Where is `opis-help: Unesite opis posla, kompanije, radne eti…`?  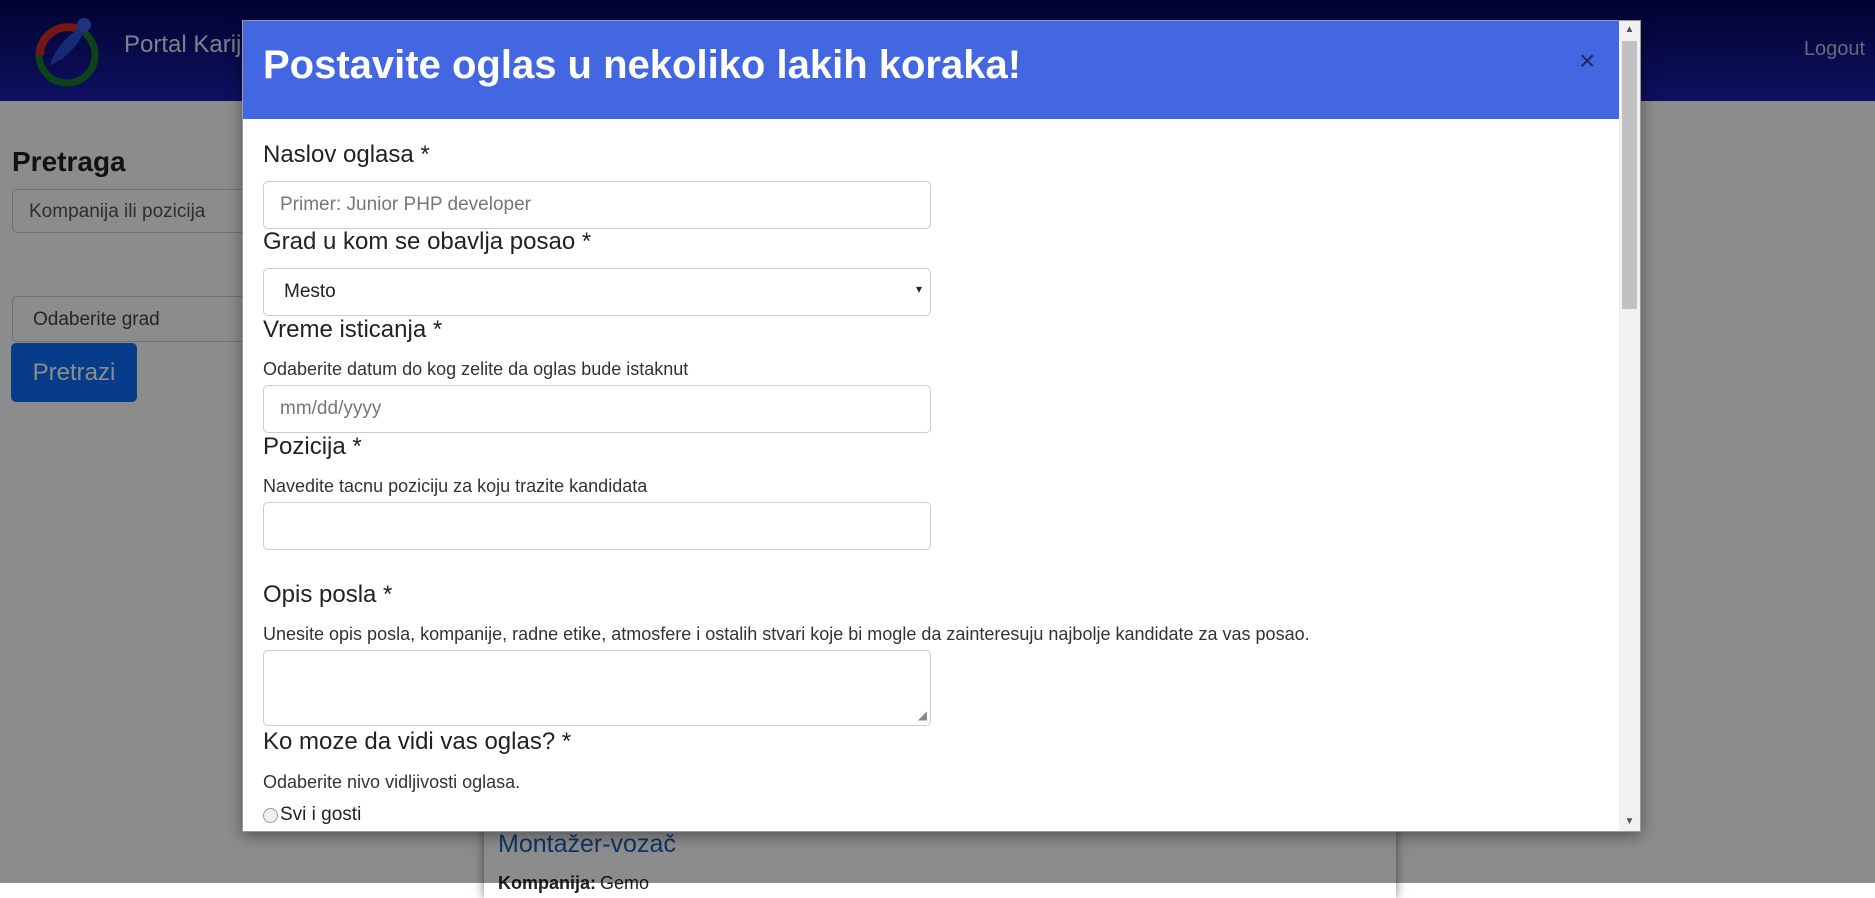 opis-help: Unesite opis posla, kompanije, radne eti… is located at coordinates (786, 634).